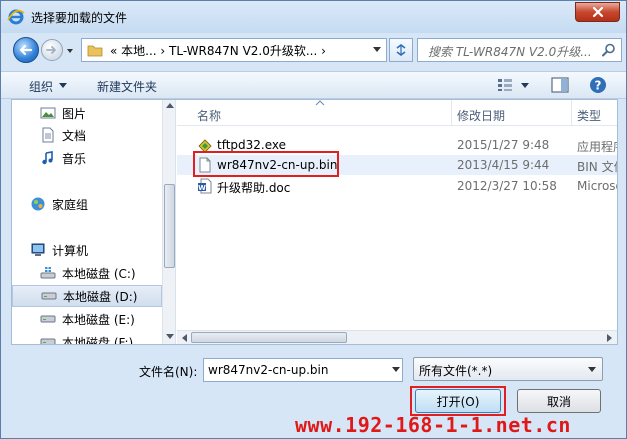  What do you see at coordinates (597, 167) in the screenshot?
I see `file-type: BIN 文件` at bounding box center [597, 167].